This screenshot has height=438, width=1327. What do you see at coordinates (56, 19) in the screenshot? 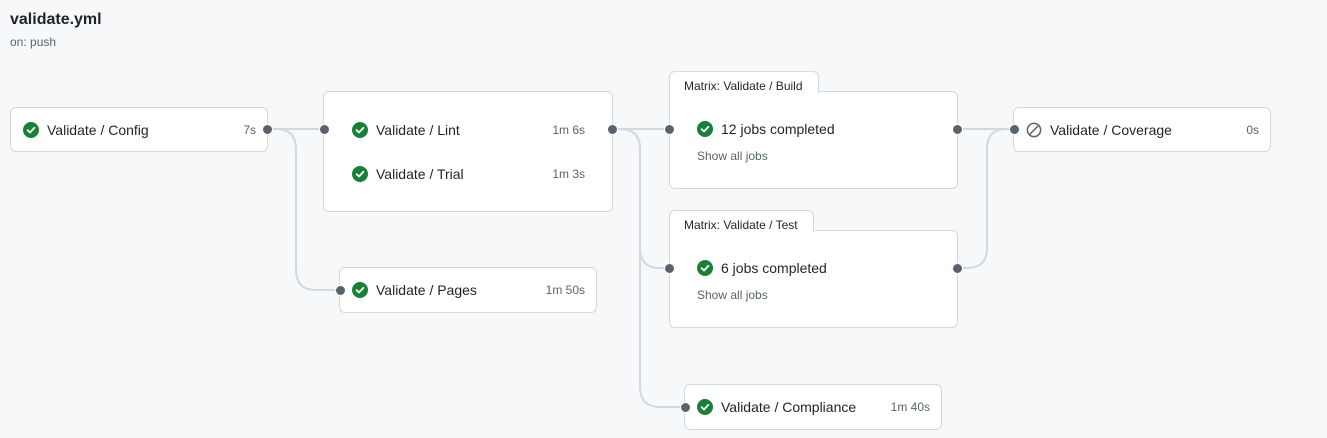
I see `workflow-title: validate.yml` at bounding box center [56, 19].